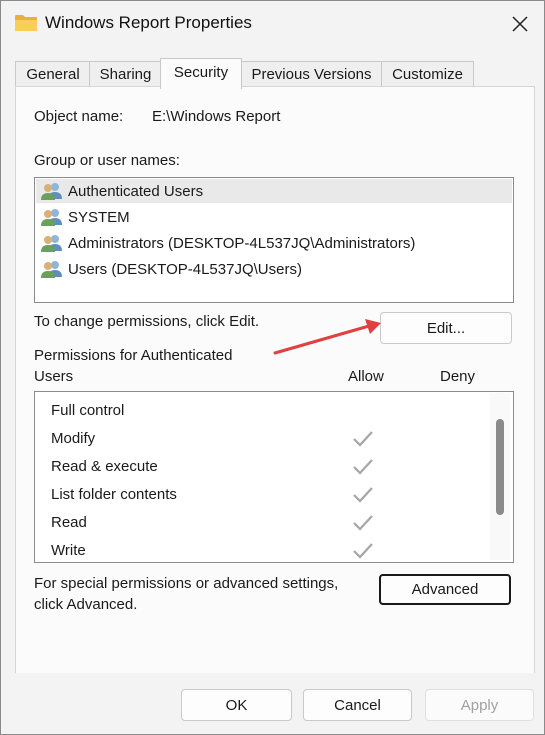  Describe the element at coordinates (500, 467) in the screenshot. I see `scrollbar-thumb` at that location.